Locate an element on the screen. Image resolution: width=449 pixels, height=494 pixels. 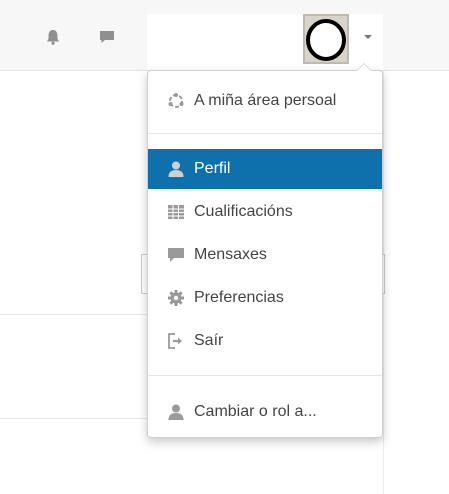
menu-item-preferences: Preferencias is located at coordinates (265, 298).